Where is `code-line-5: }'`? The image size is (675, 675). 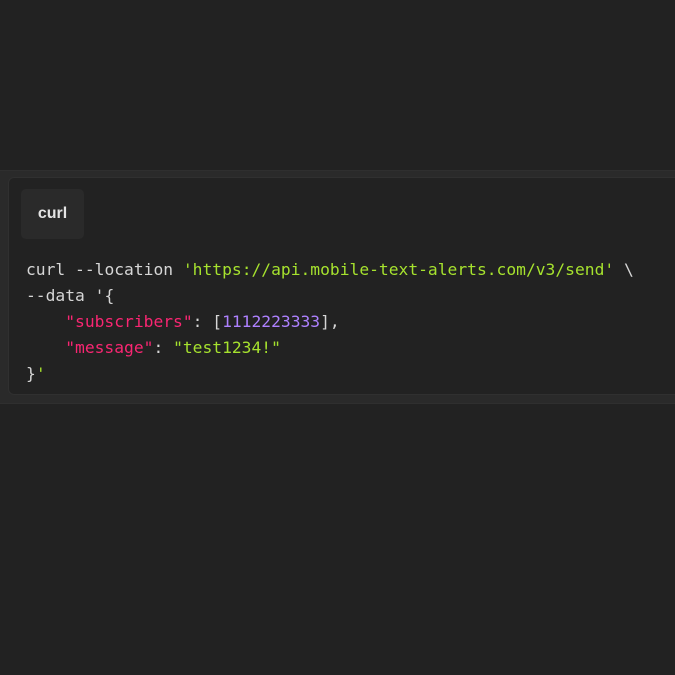
code-line-5: }' is located at coordinates (36, 373).